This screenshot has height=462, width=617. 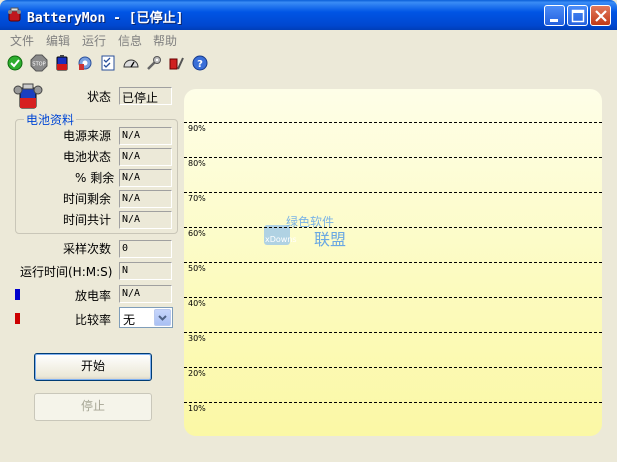 I want to click on power-source-label: 电源来源, so click(x=87, y=136).